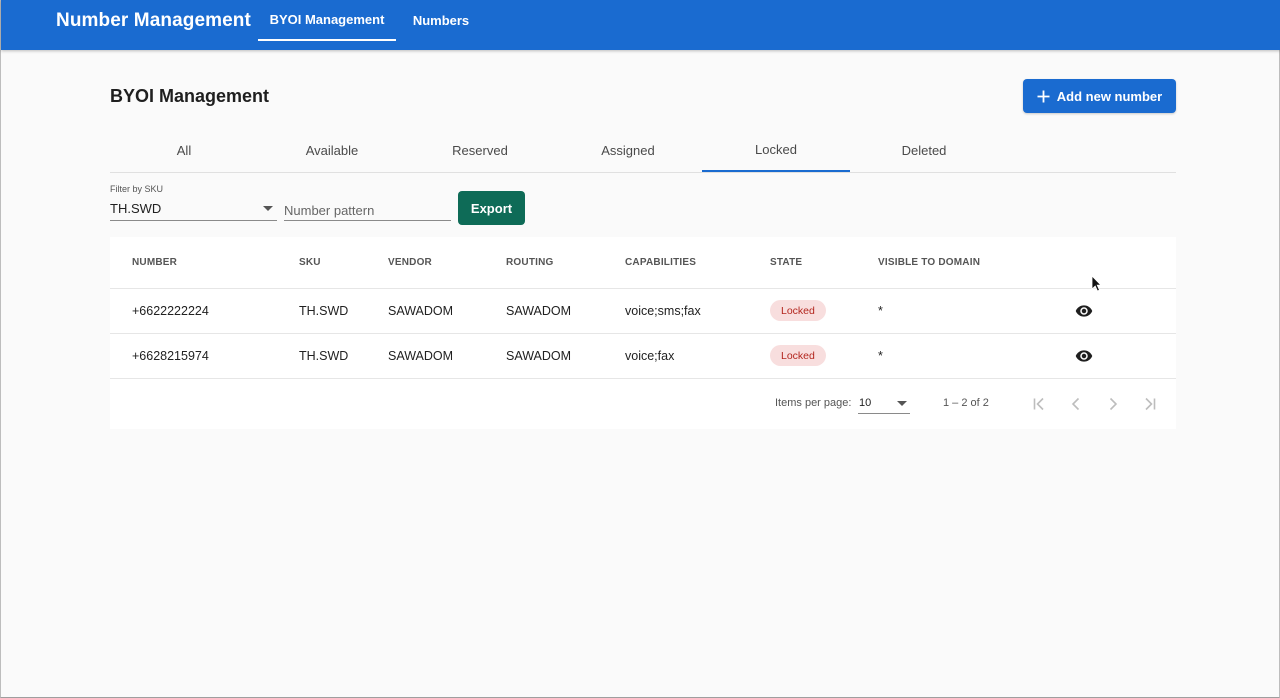  What do you see at coordinates (153, 20) in the screenshot?
I see `app-title: Number Management` at bounding box center [153, 20].